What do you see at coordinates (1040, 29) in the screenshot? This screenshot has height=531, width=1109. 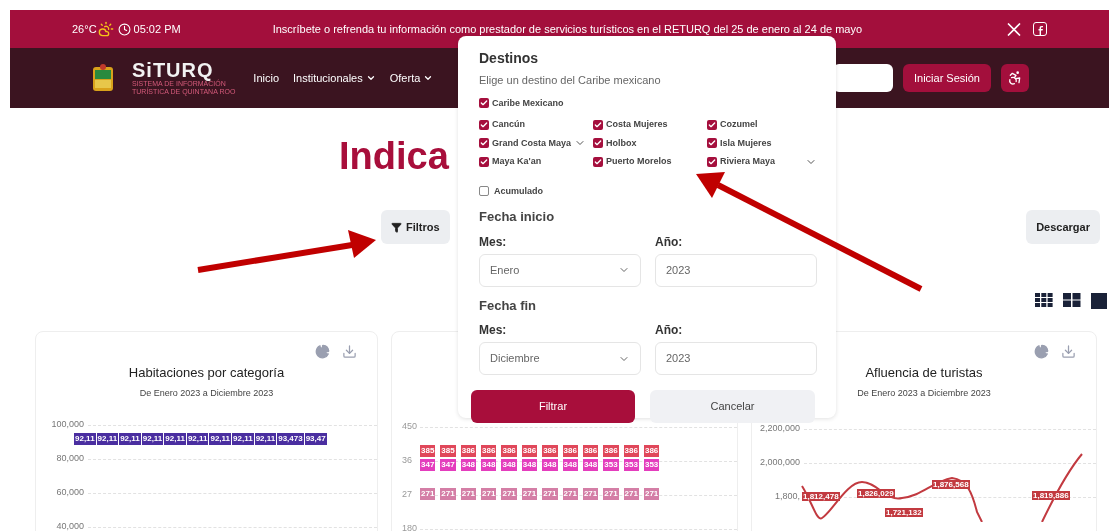 I see `facebook-icon` at bounding box center [1040, 29].